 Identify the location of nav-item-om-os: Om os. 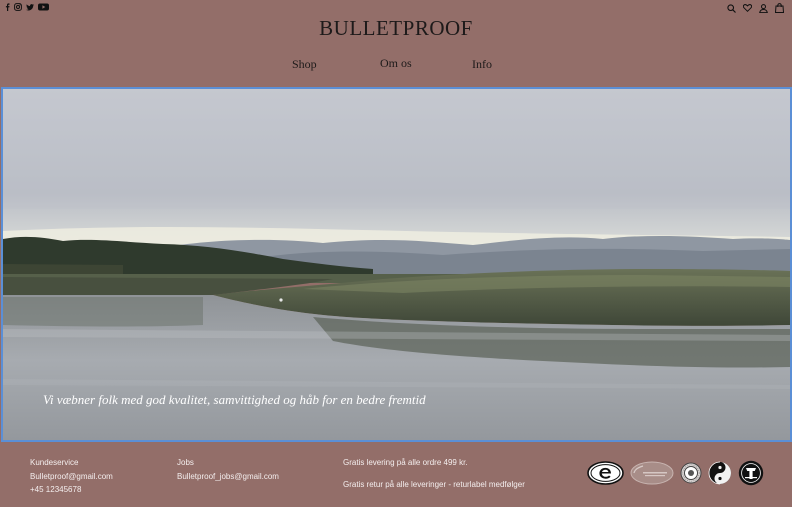
(396, 63).